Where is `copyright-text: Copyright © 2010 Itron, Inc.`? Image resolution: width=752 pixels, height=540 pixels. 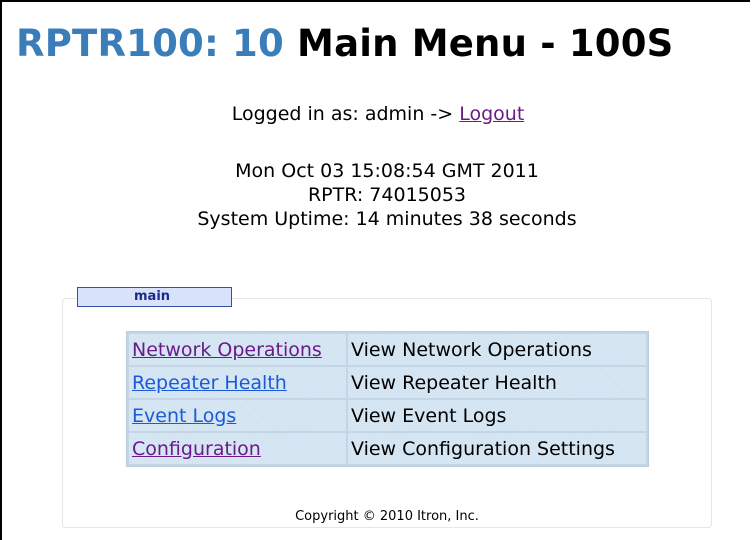 copyright-text: Copyright © 2010 Itron, Inc. is located at coordinates (387, 516).